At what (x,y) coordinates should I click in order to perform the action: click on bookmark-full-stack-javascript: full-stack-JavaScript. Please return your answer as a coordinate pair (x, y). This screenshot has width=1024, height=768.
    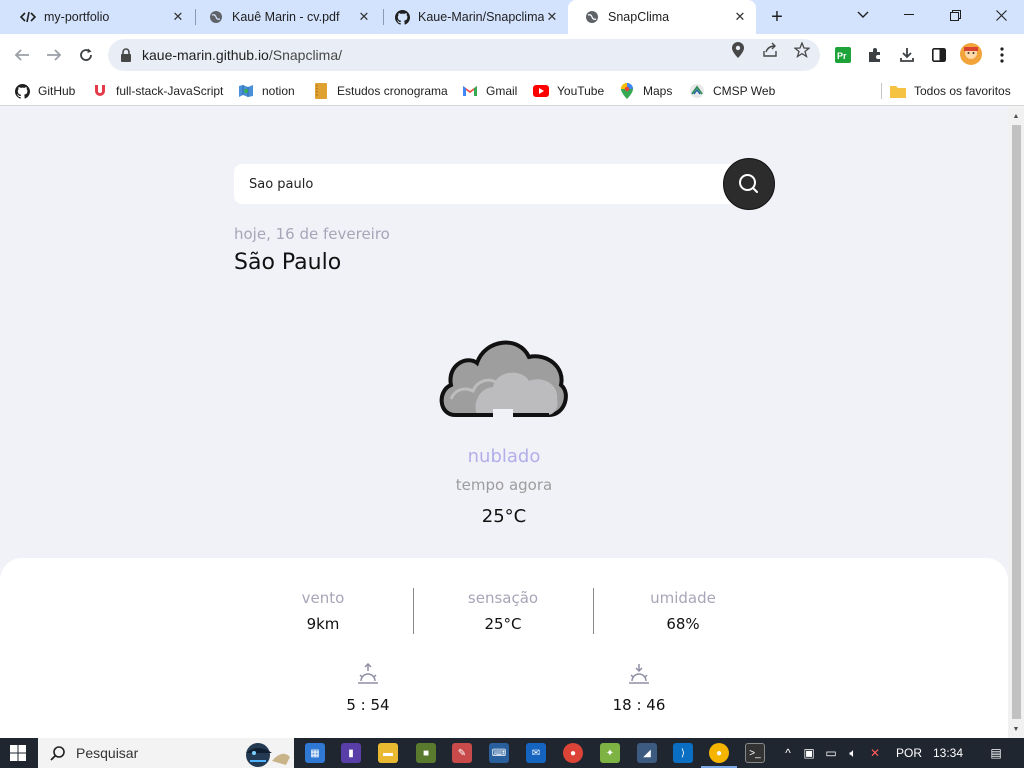
    Looking at the image, I should click on (157, 91).